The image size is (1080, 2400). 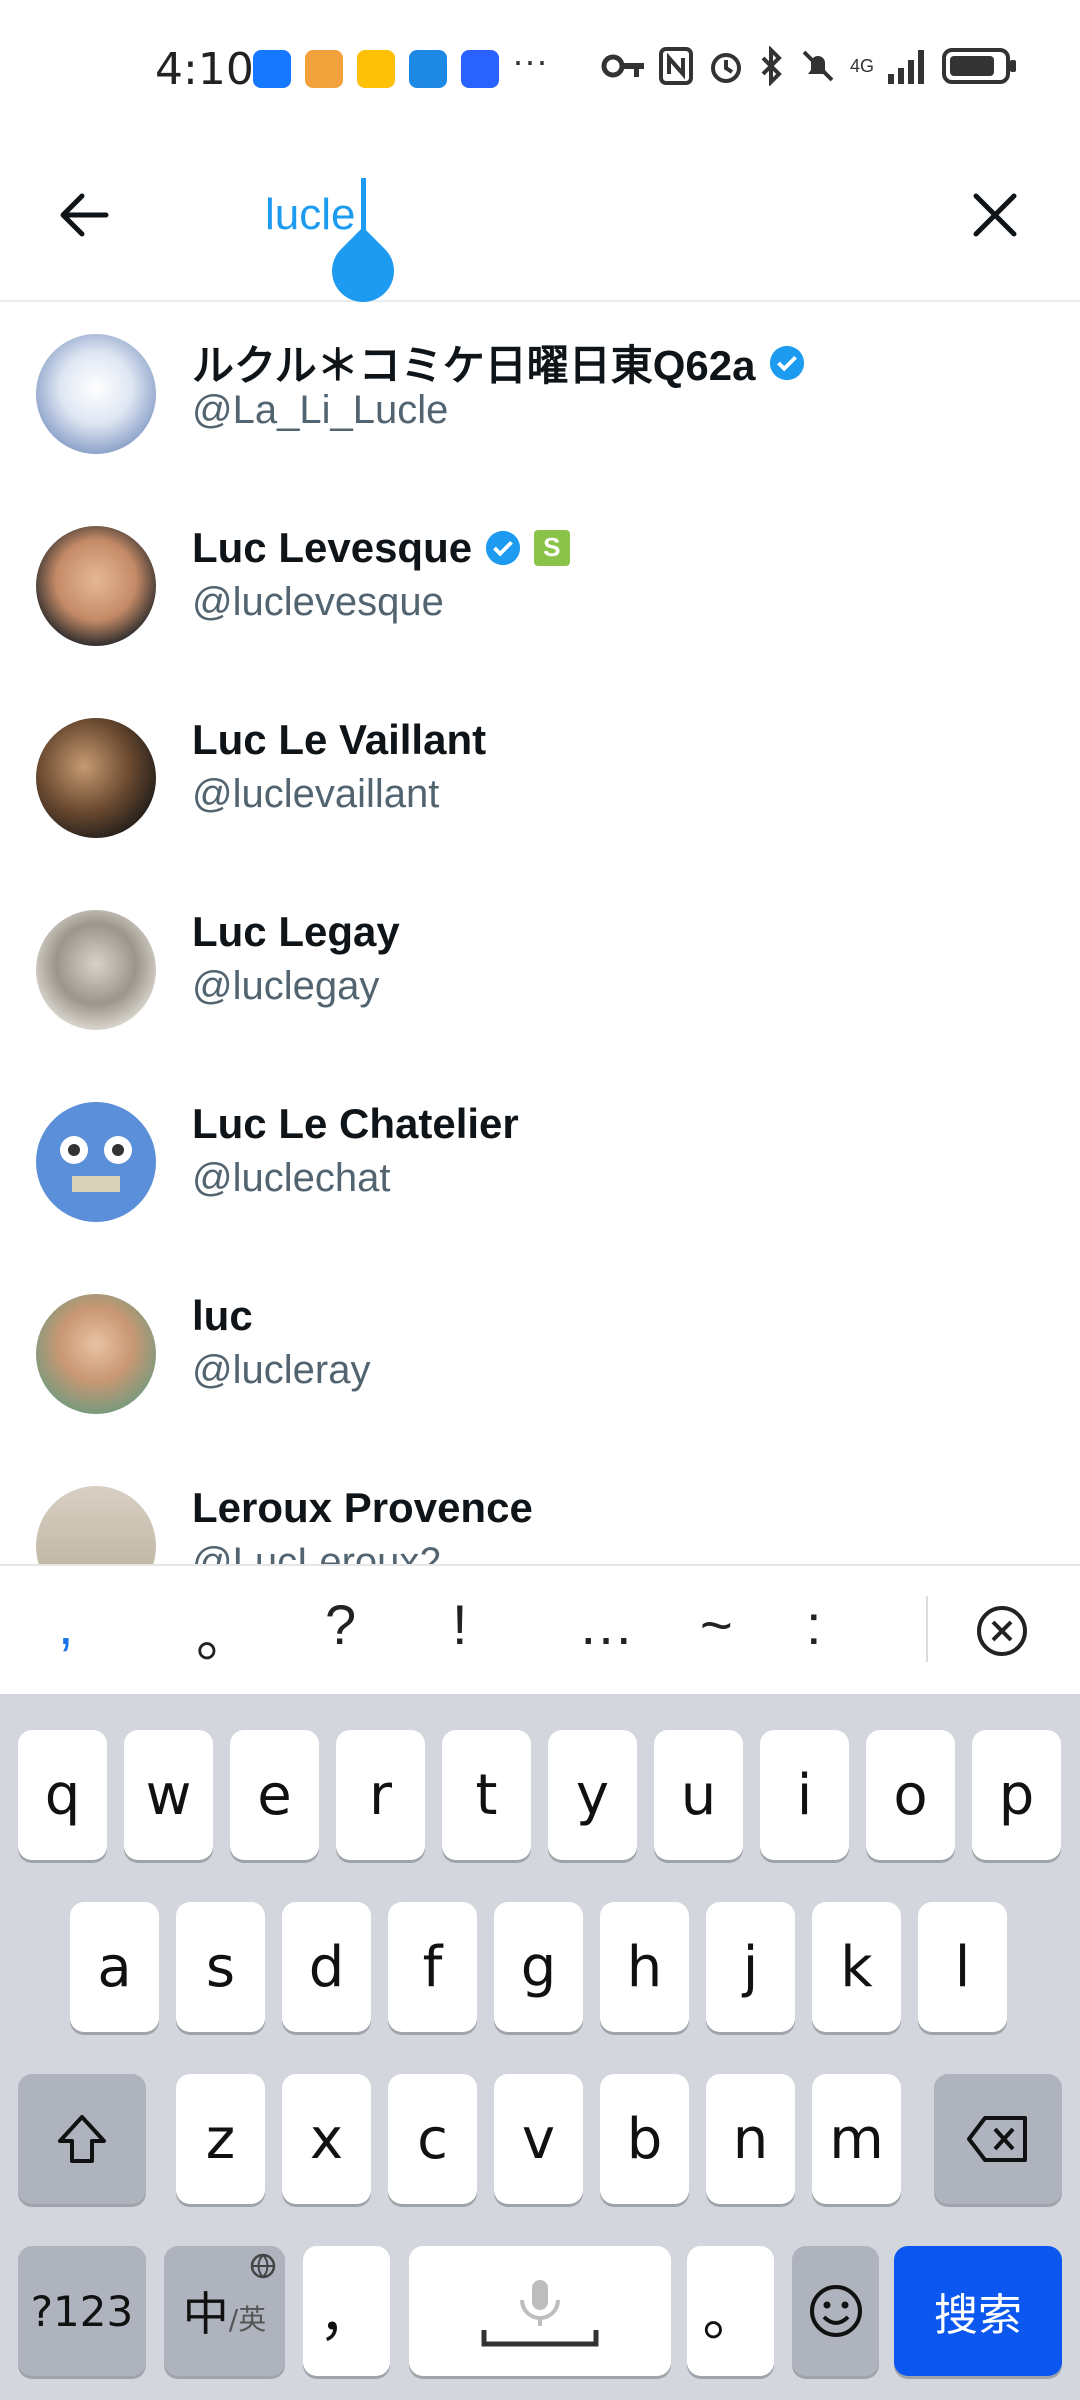 What do you see at coordinates (168, 1795) in the screenshot?
I see `key-w: w` at bounding box center [168, 1795].